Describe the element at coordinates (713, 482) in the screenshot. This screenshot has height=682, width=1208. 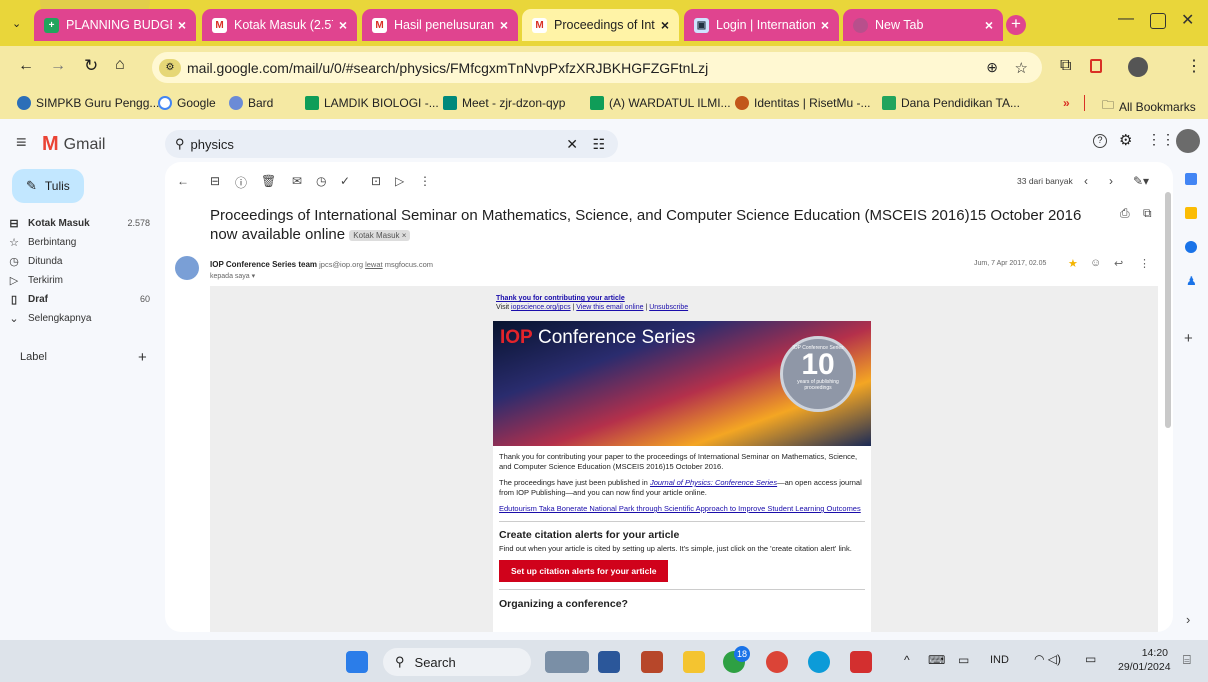
I see `journal-link: Journal of Physics: Conference Series` at that location.